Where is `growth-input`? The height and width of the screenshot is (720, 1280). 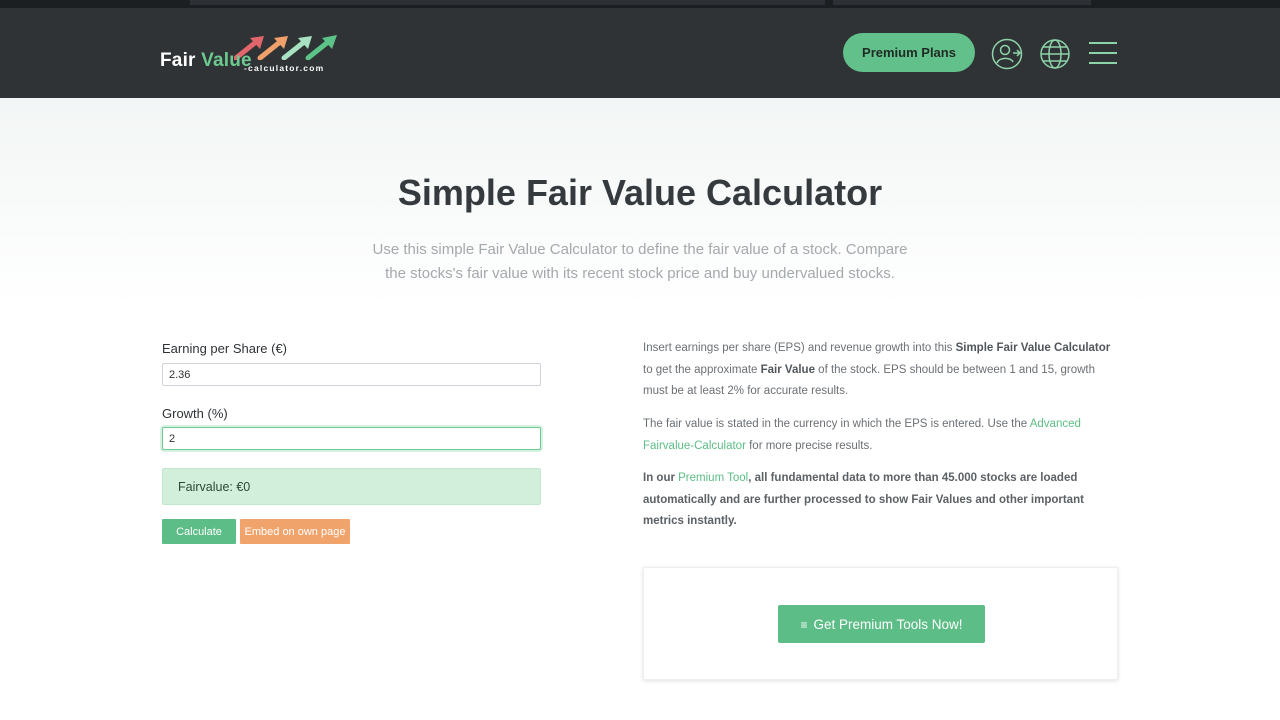 growth-input is located at coordinates (351, 438).